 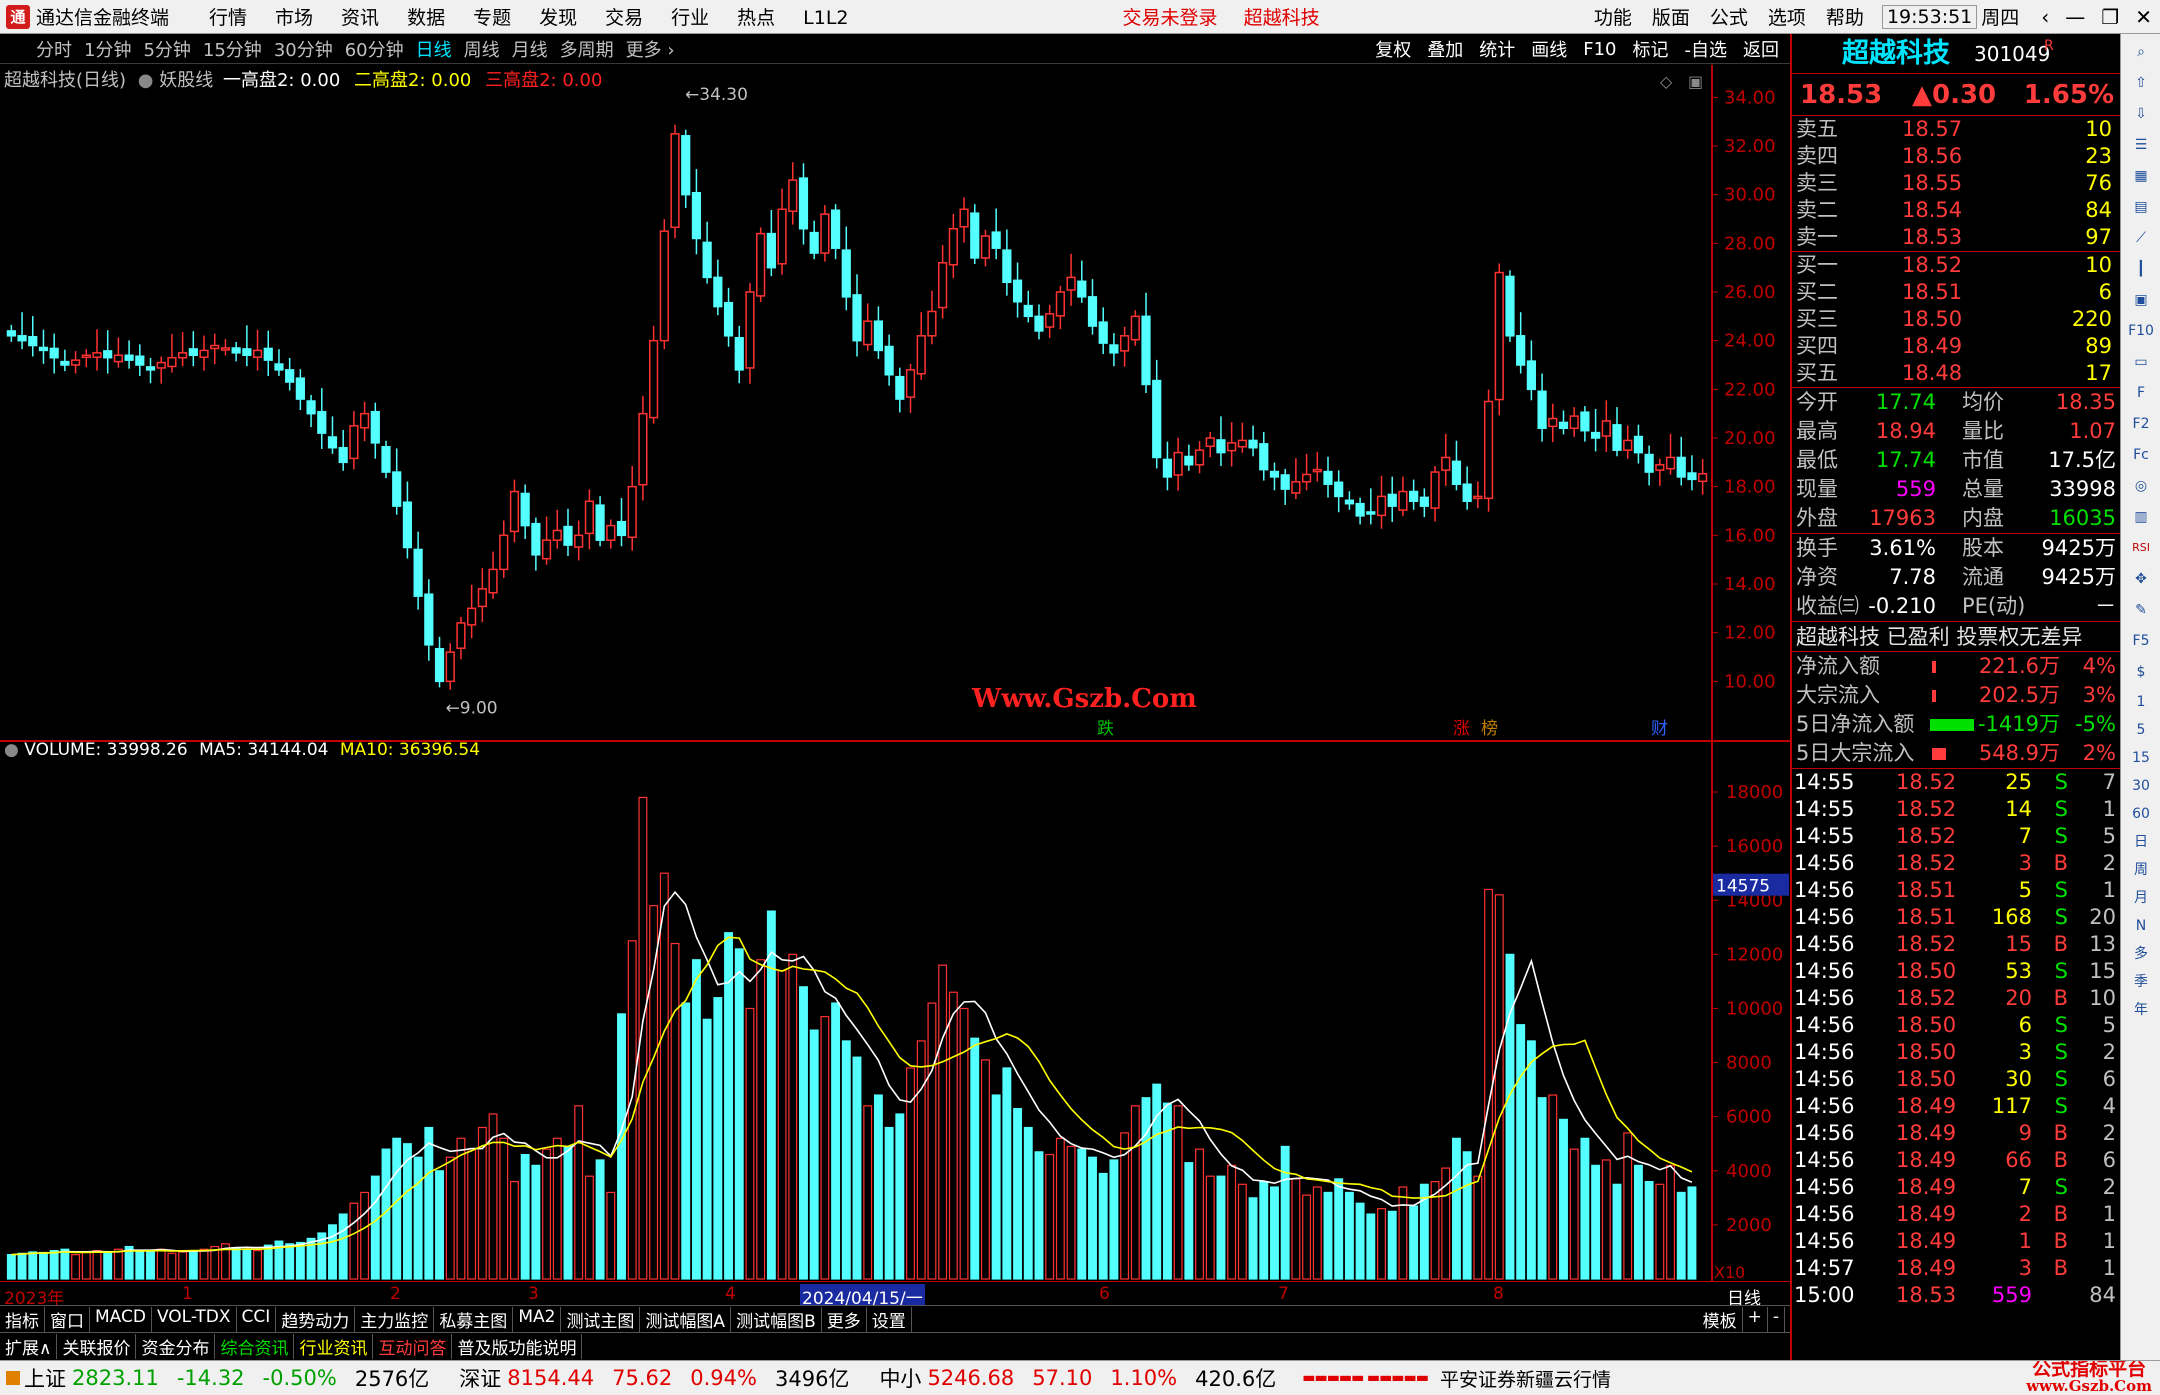 I want to click on right-menu-item-4: 帮助, so click(x=1845, y=16).